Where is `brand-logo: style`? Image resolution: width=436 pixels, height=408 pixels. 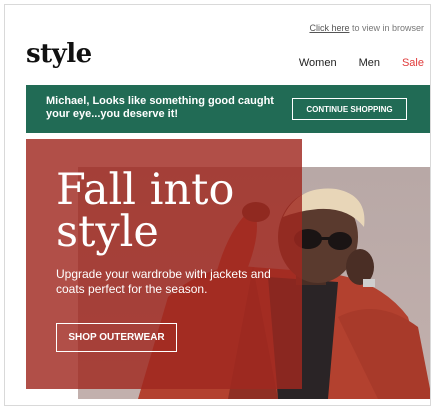
brand-logo: style is located at coordinates (59, 54).